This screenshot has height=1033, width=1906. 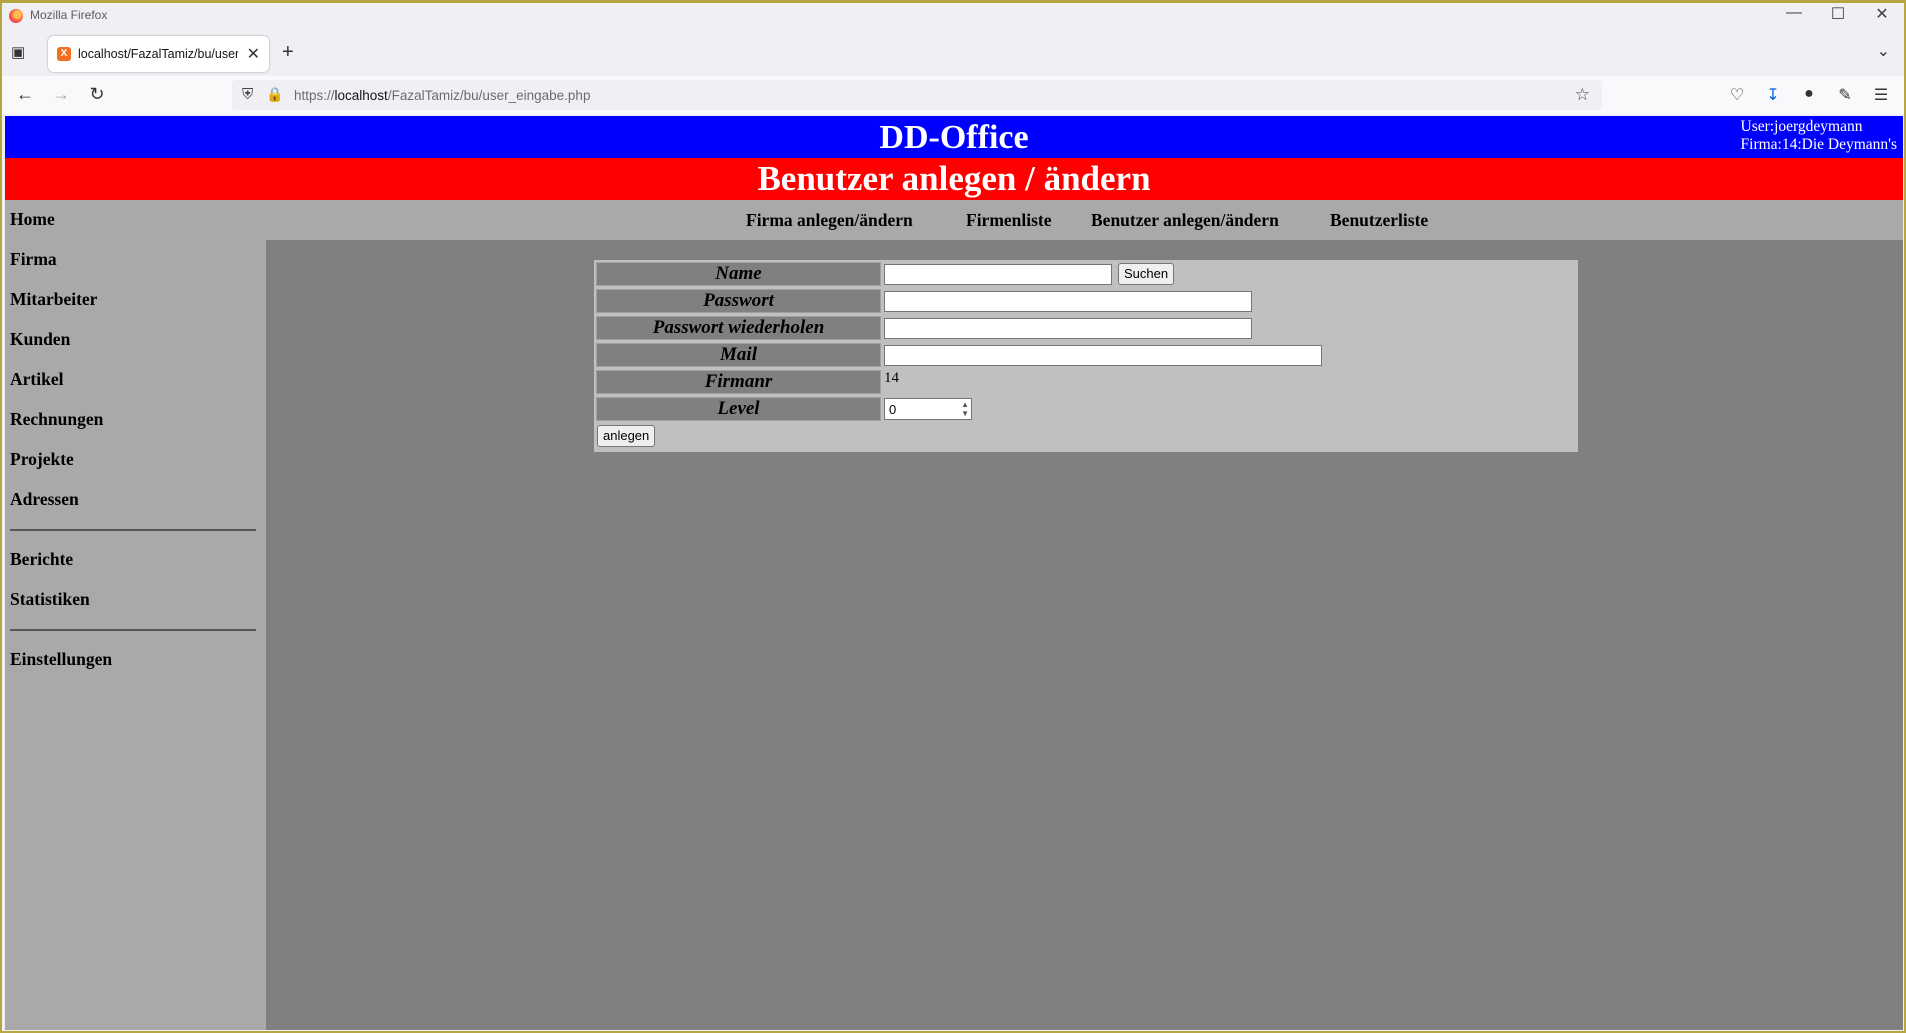 I want to click on lock-icon: 🔒, so click(x=274, y=94).